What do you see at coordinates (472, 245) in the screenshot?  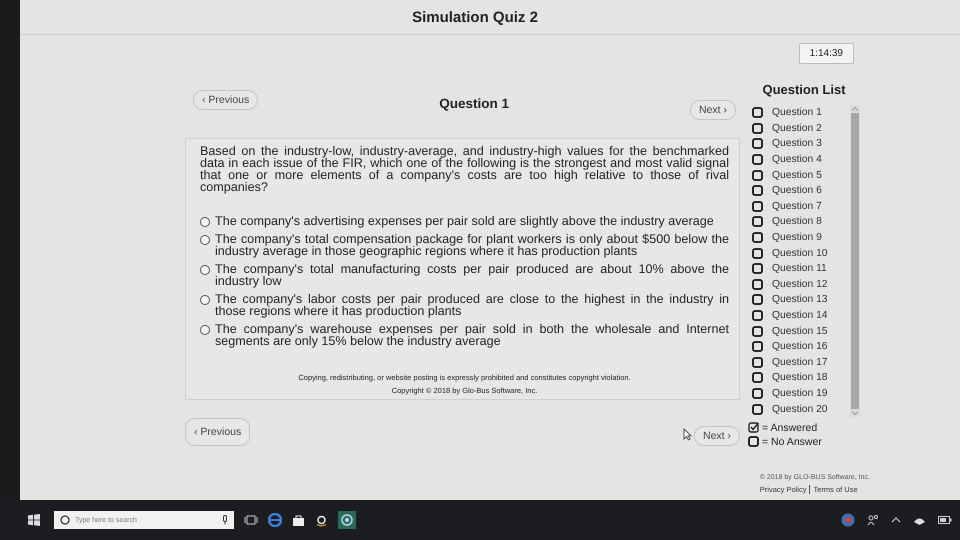 I see `answer-option: The company's total compensation package for plant workers is only about $500 below the industry average in those geographic regions where it has production plants` at bounding box center [472, 245].